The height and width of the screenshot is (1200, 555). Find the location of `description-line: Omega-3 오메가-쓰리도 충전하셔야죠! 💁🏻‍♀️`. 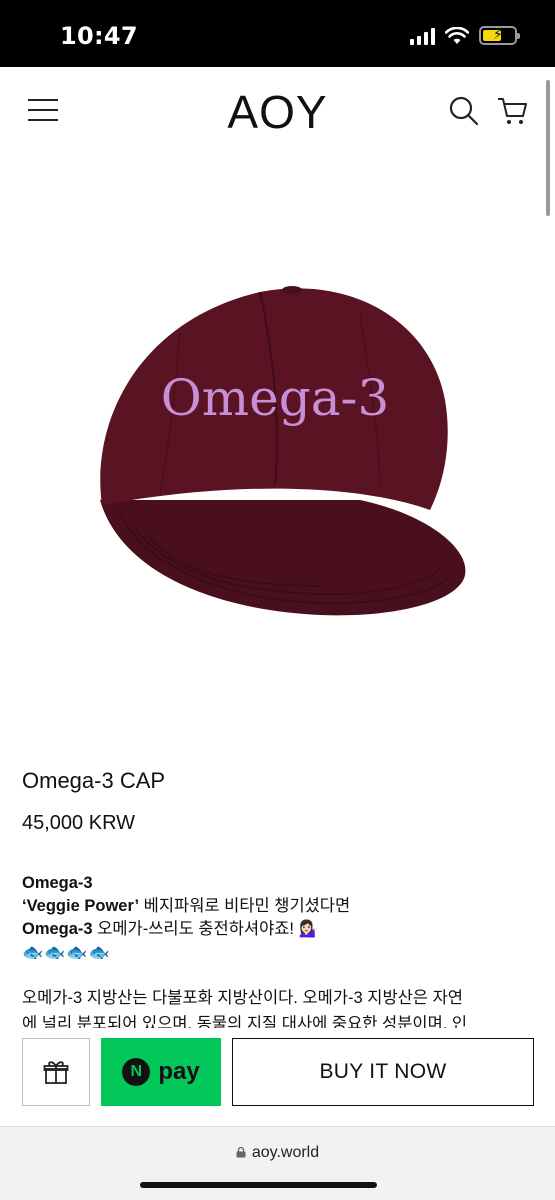

description-line: Omega-3 오메가-쓰리도 충전하셔야죠! 💁🏻‍♀️ is located at coordinates (171, 929).